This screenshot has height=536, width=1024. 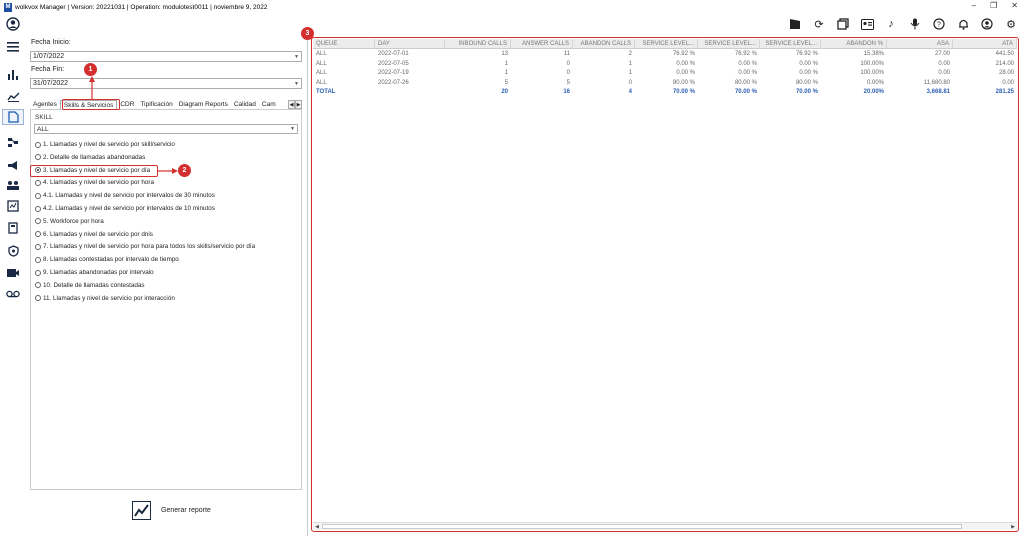 I want to click on org-chart-icon, so click(x=13, y=142).